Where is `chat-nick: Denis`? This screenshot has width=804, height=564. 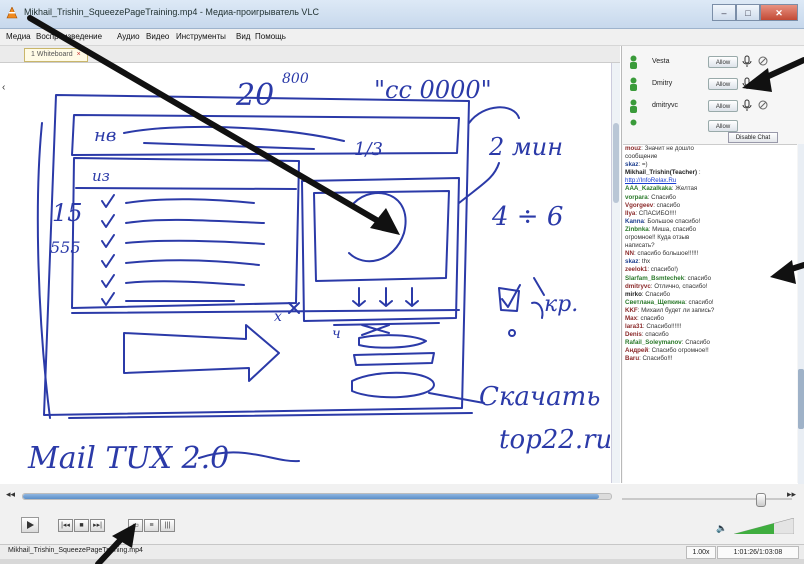 chat-nick: Denis is located at coordinates (633, 334).